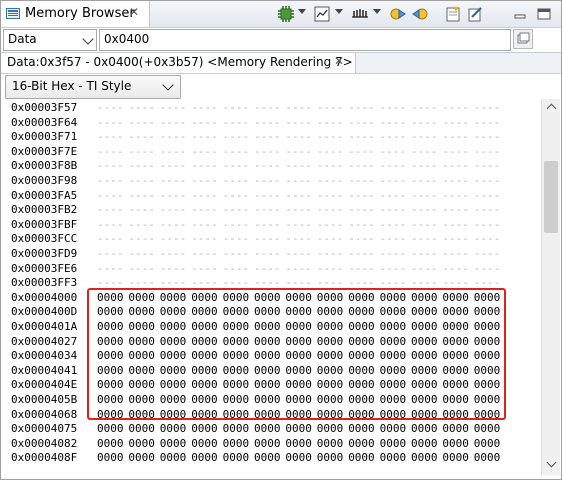  Describe the element at coordinates (286, 14) in the screenshot. I see `refresh-chip-icon` at that location.